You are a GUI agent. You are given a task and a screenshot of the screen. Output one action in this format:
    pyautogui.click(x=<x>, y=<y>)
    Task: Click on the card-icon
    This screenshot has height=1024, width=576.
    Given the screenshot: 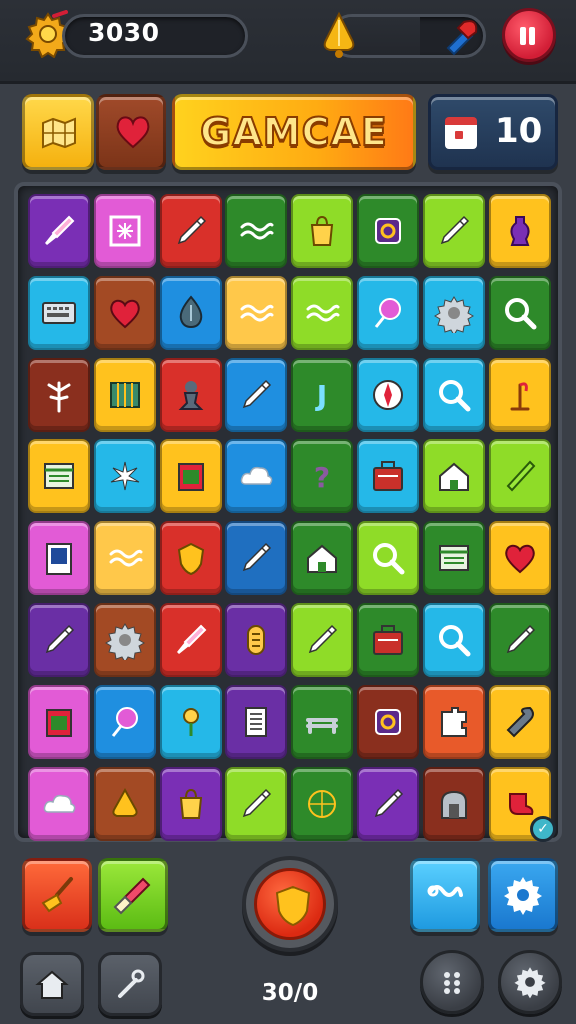 What is the action you would take?
    pyautogui.click(x=59, y=559)
    